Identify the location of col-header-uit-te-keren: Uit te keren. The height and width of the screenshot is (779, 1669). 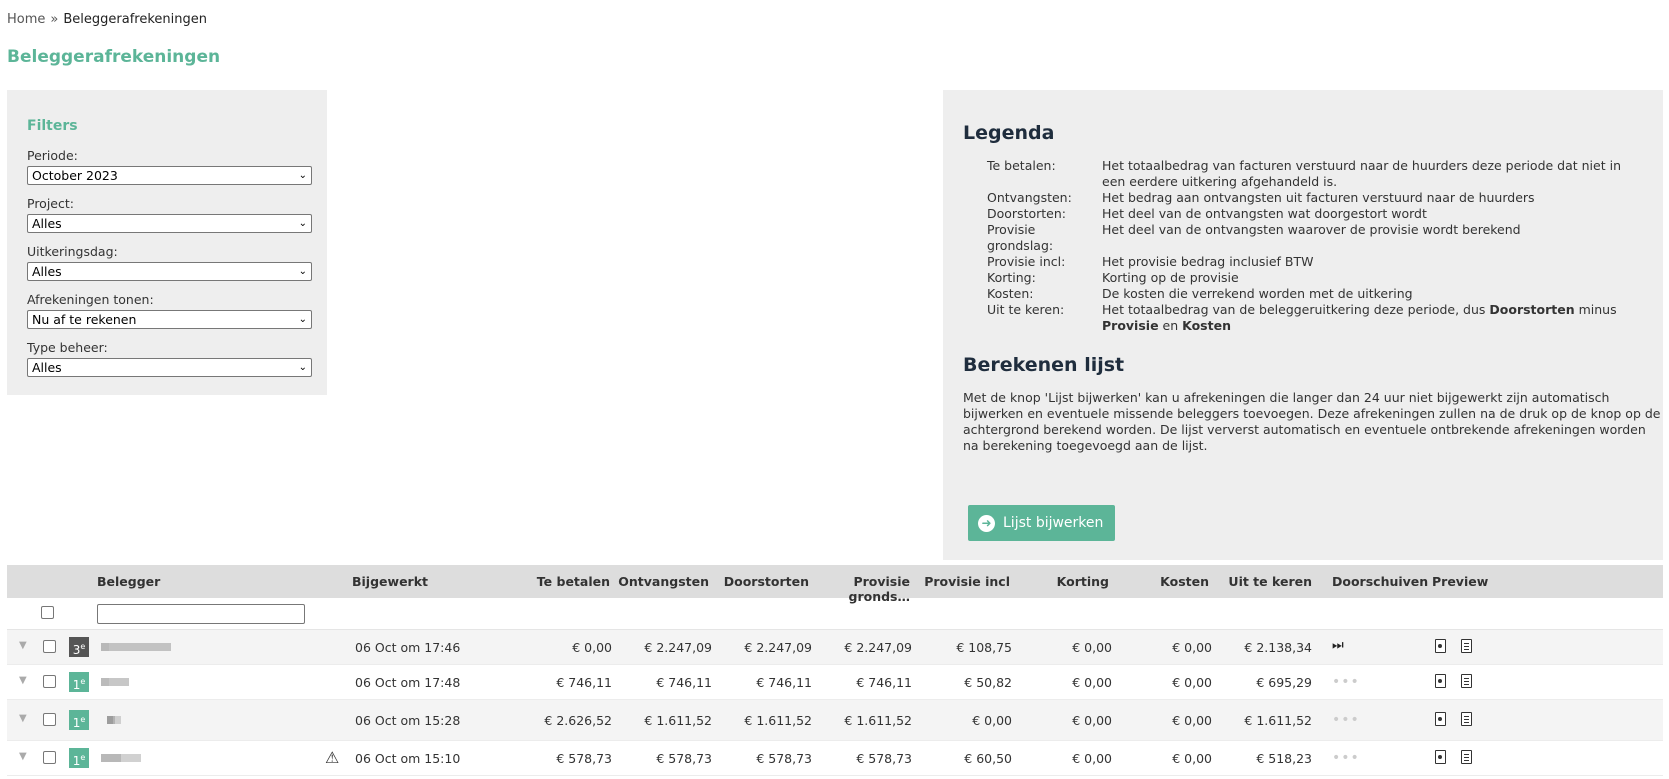
(1262, 581).